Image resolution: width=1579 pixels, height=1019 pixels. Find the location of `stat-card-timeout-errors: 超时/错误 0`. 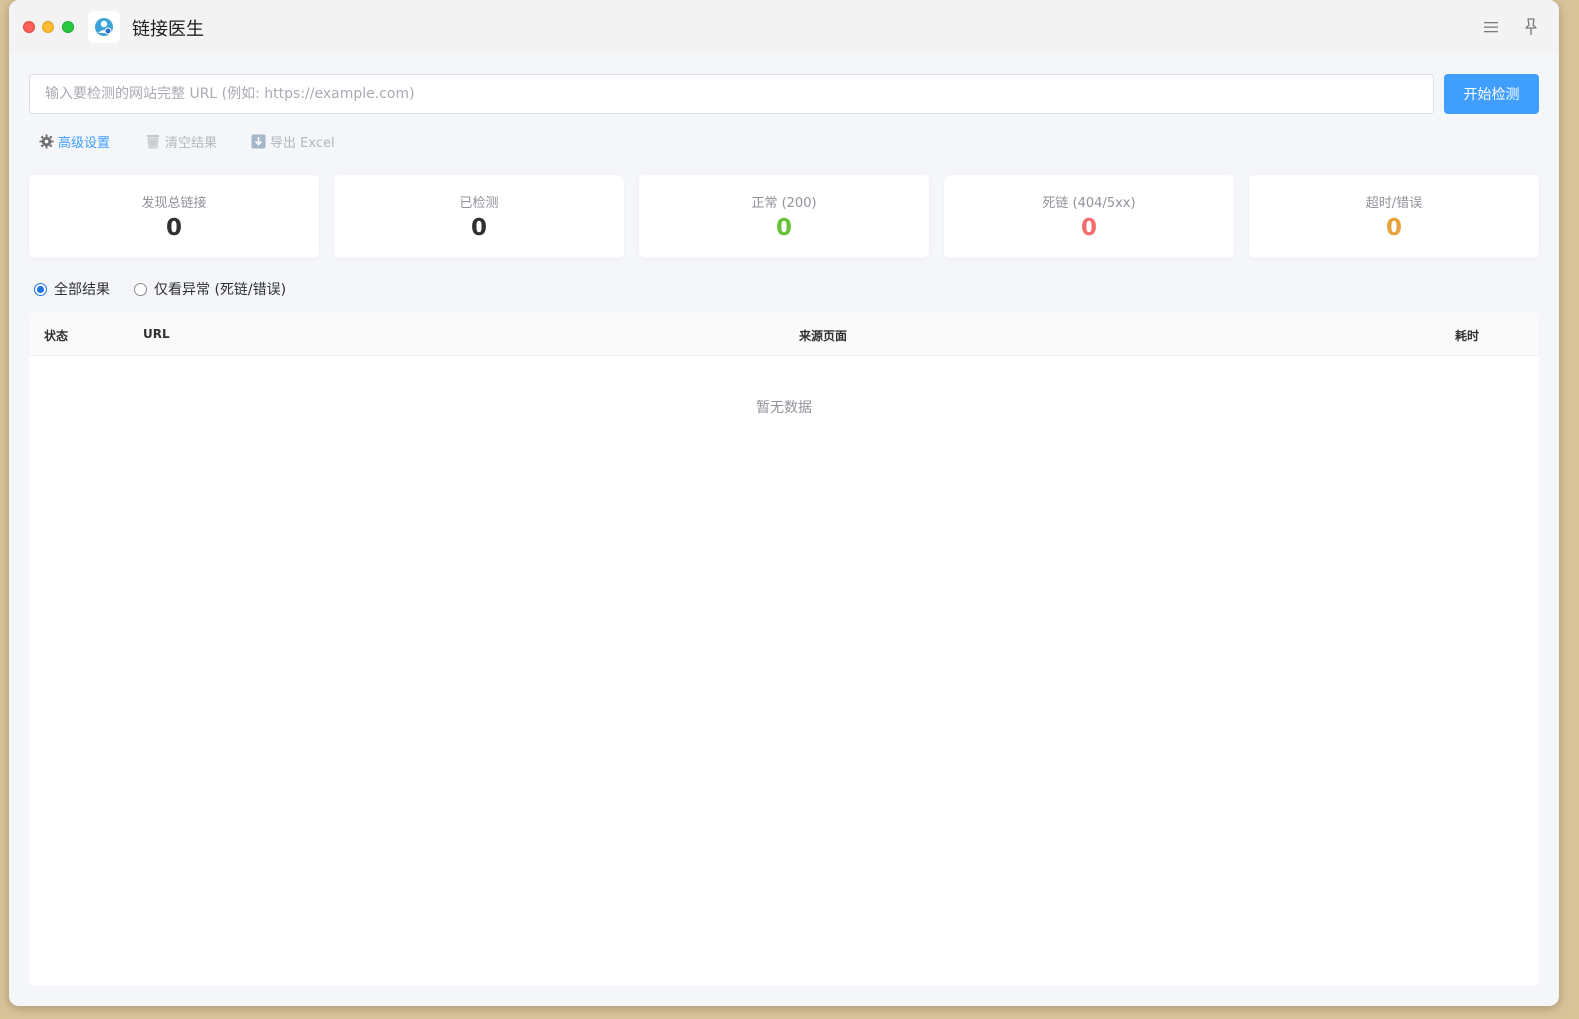

stat-card-timeout-errors: 超时/错误 0 is located at coordinates (1394, 216).